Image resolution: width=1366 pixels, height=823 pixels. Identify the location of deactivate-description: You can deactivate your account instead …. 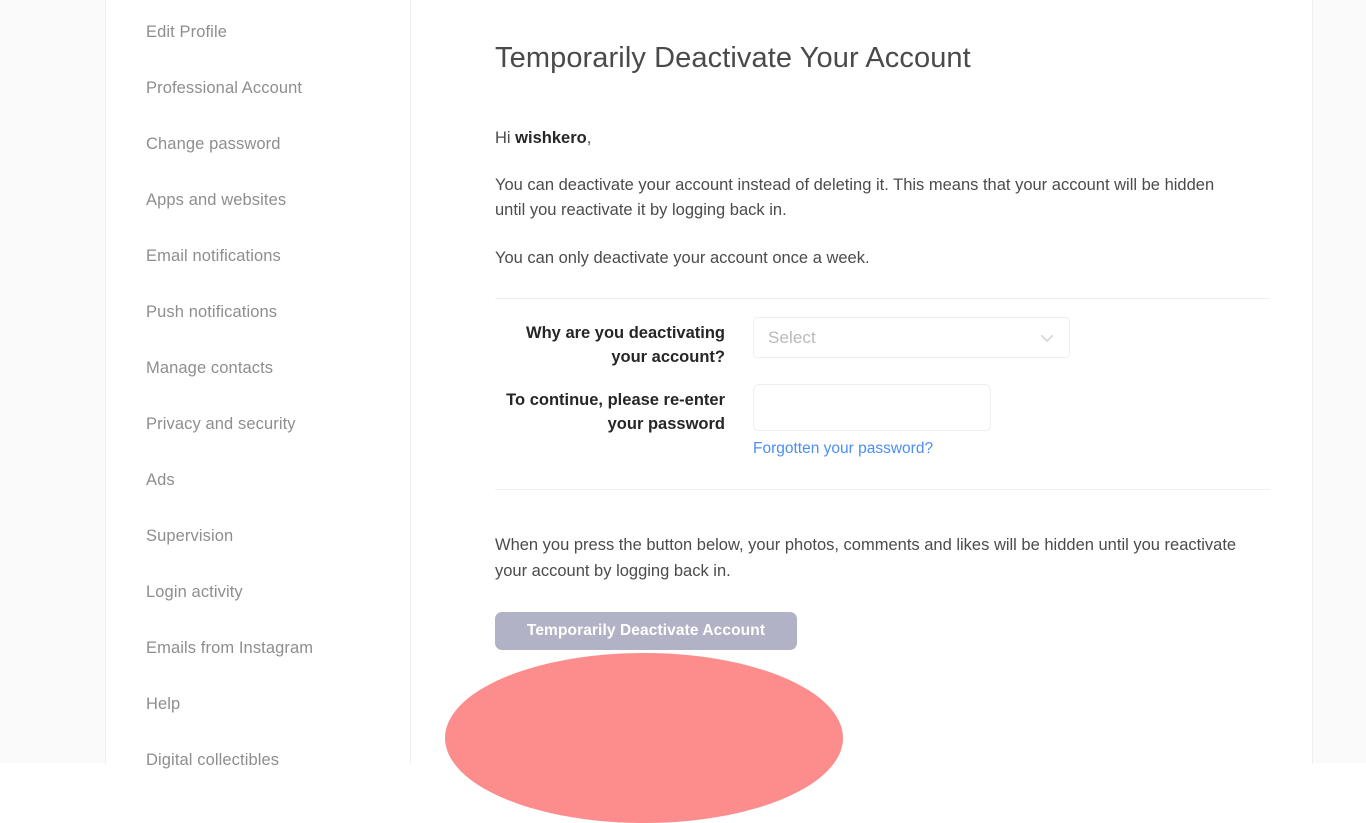
(855, 197).